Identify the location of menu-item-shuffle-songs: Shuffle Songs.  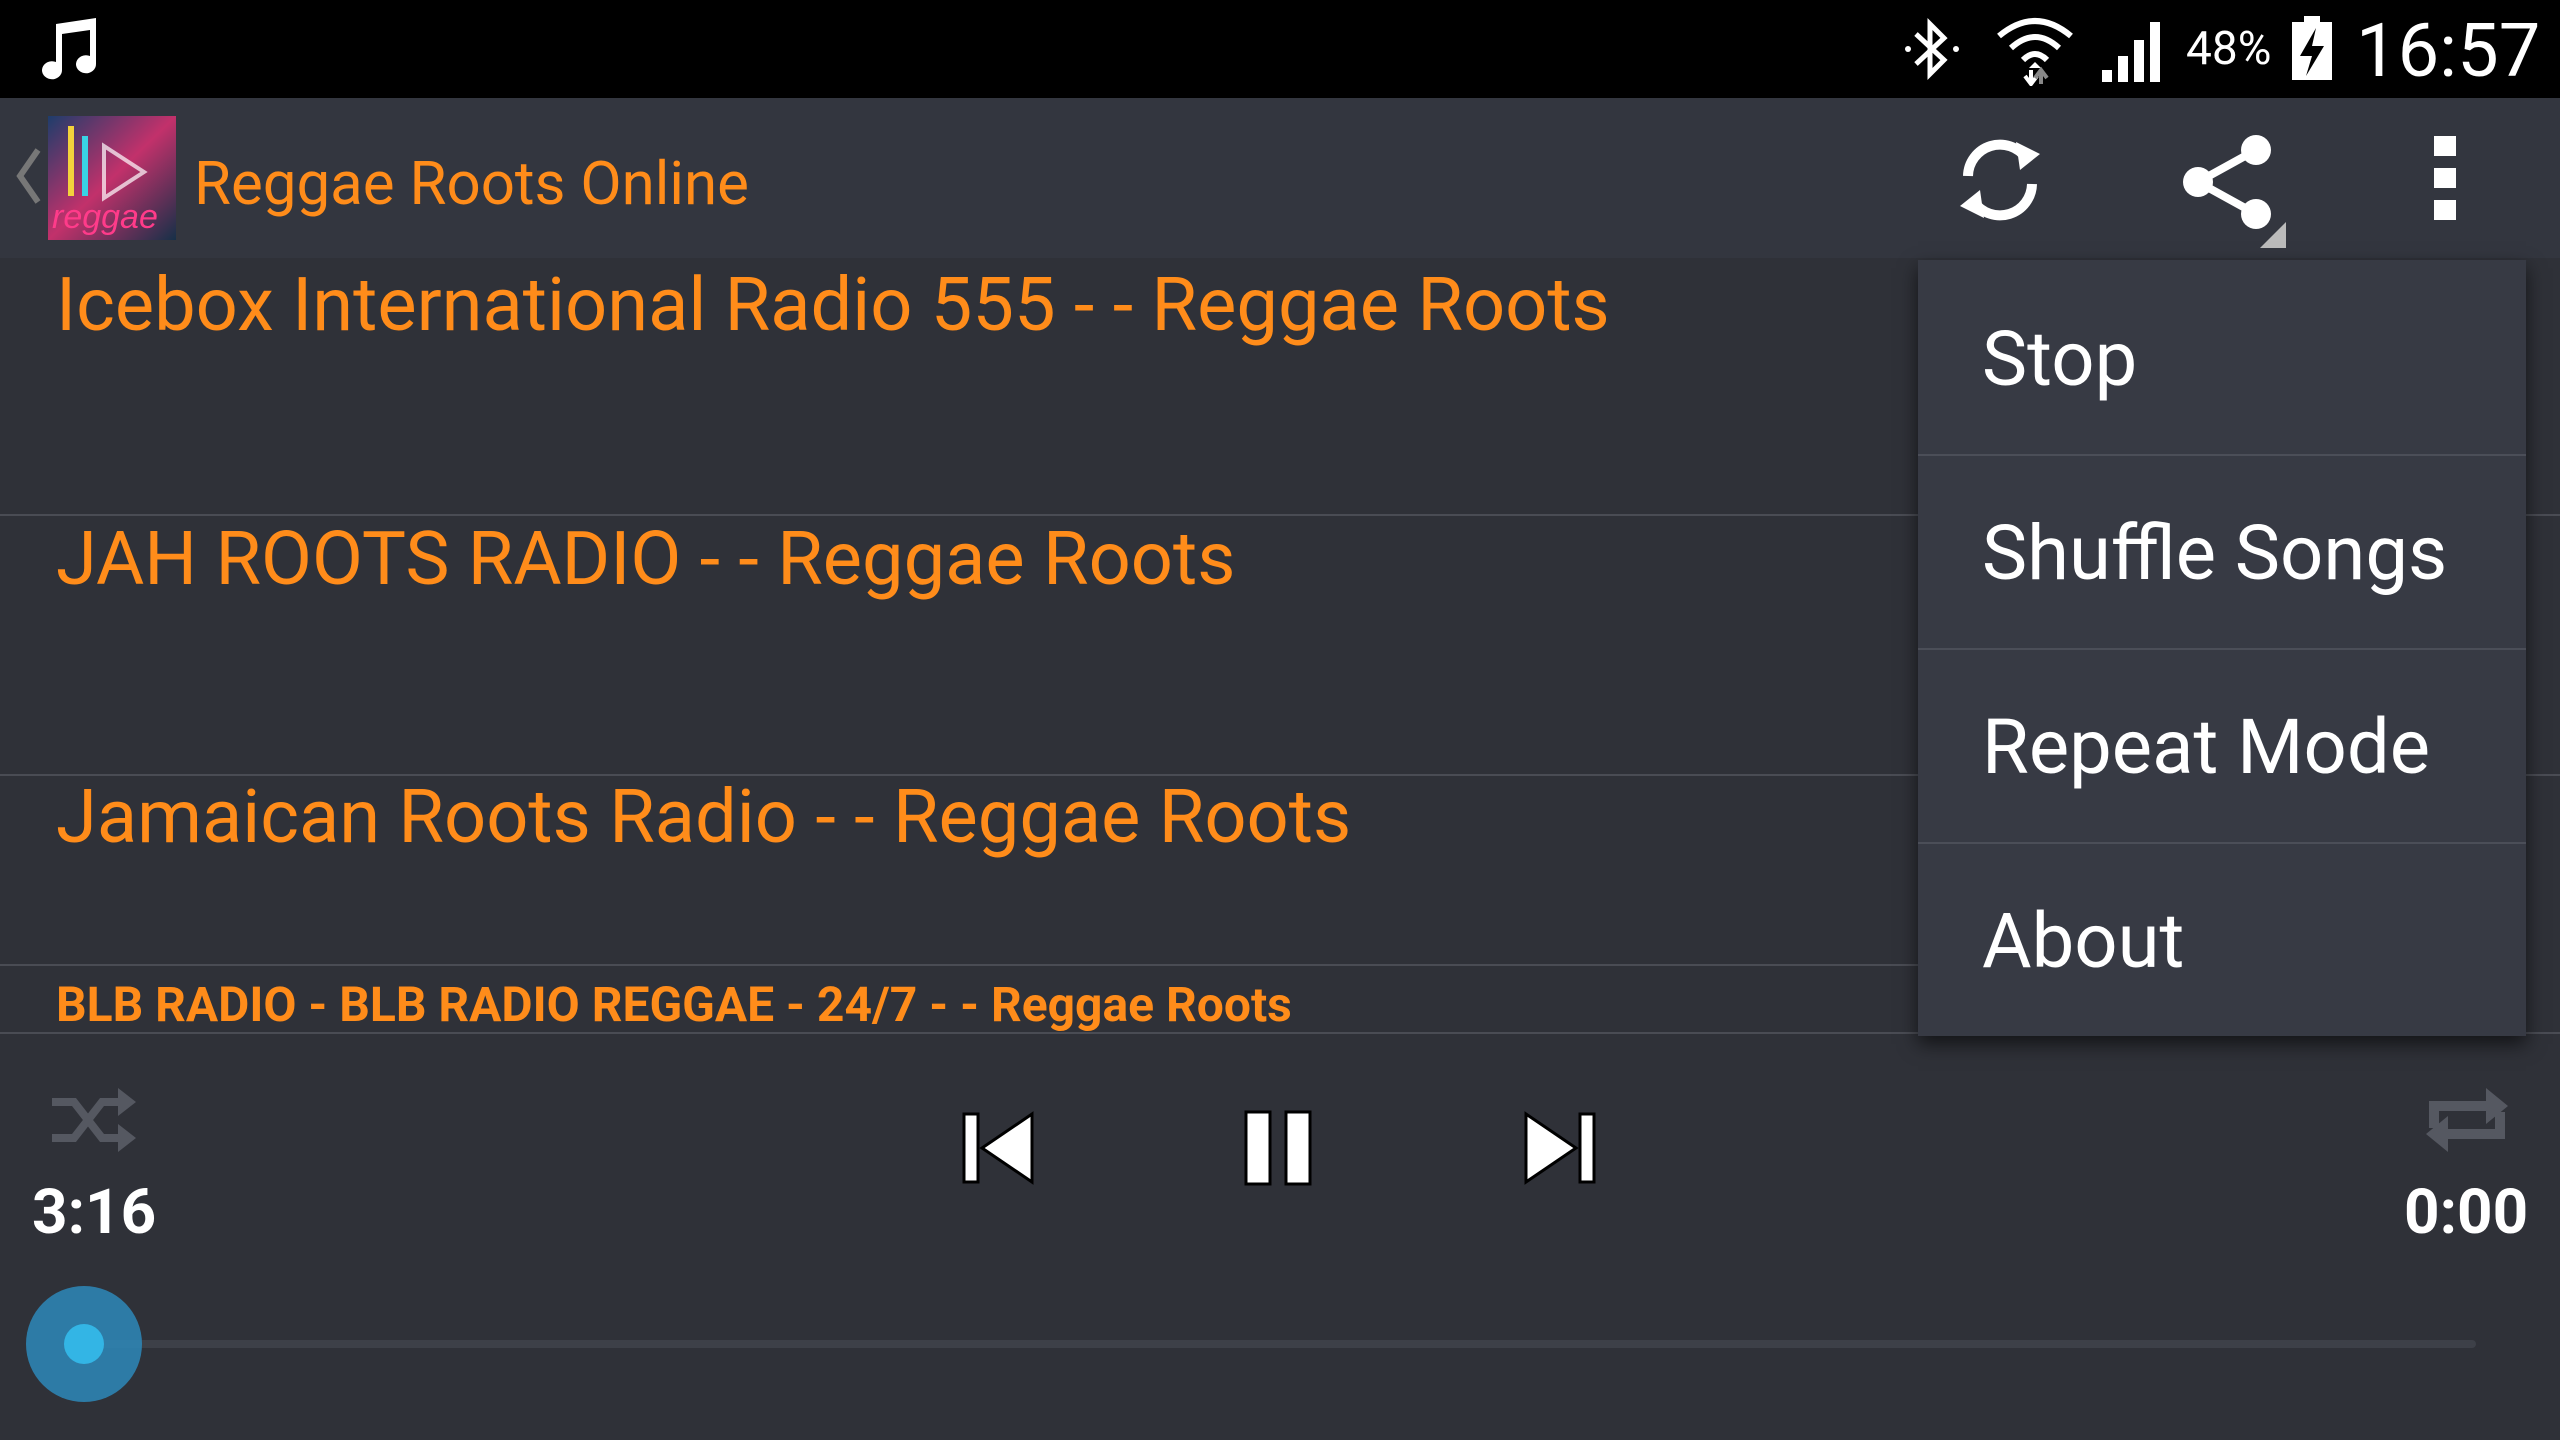
(2222, 552).